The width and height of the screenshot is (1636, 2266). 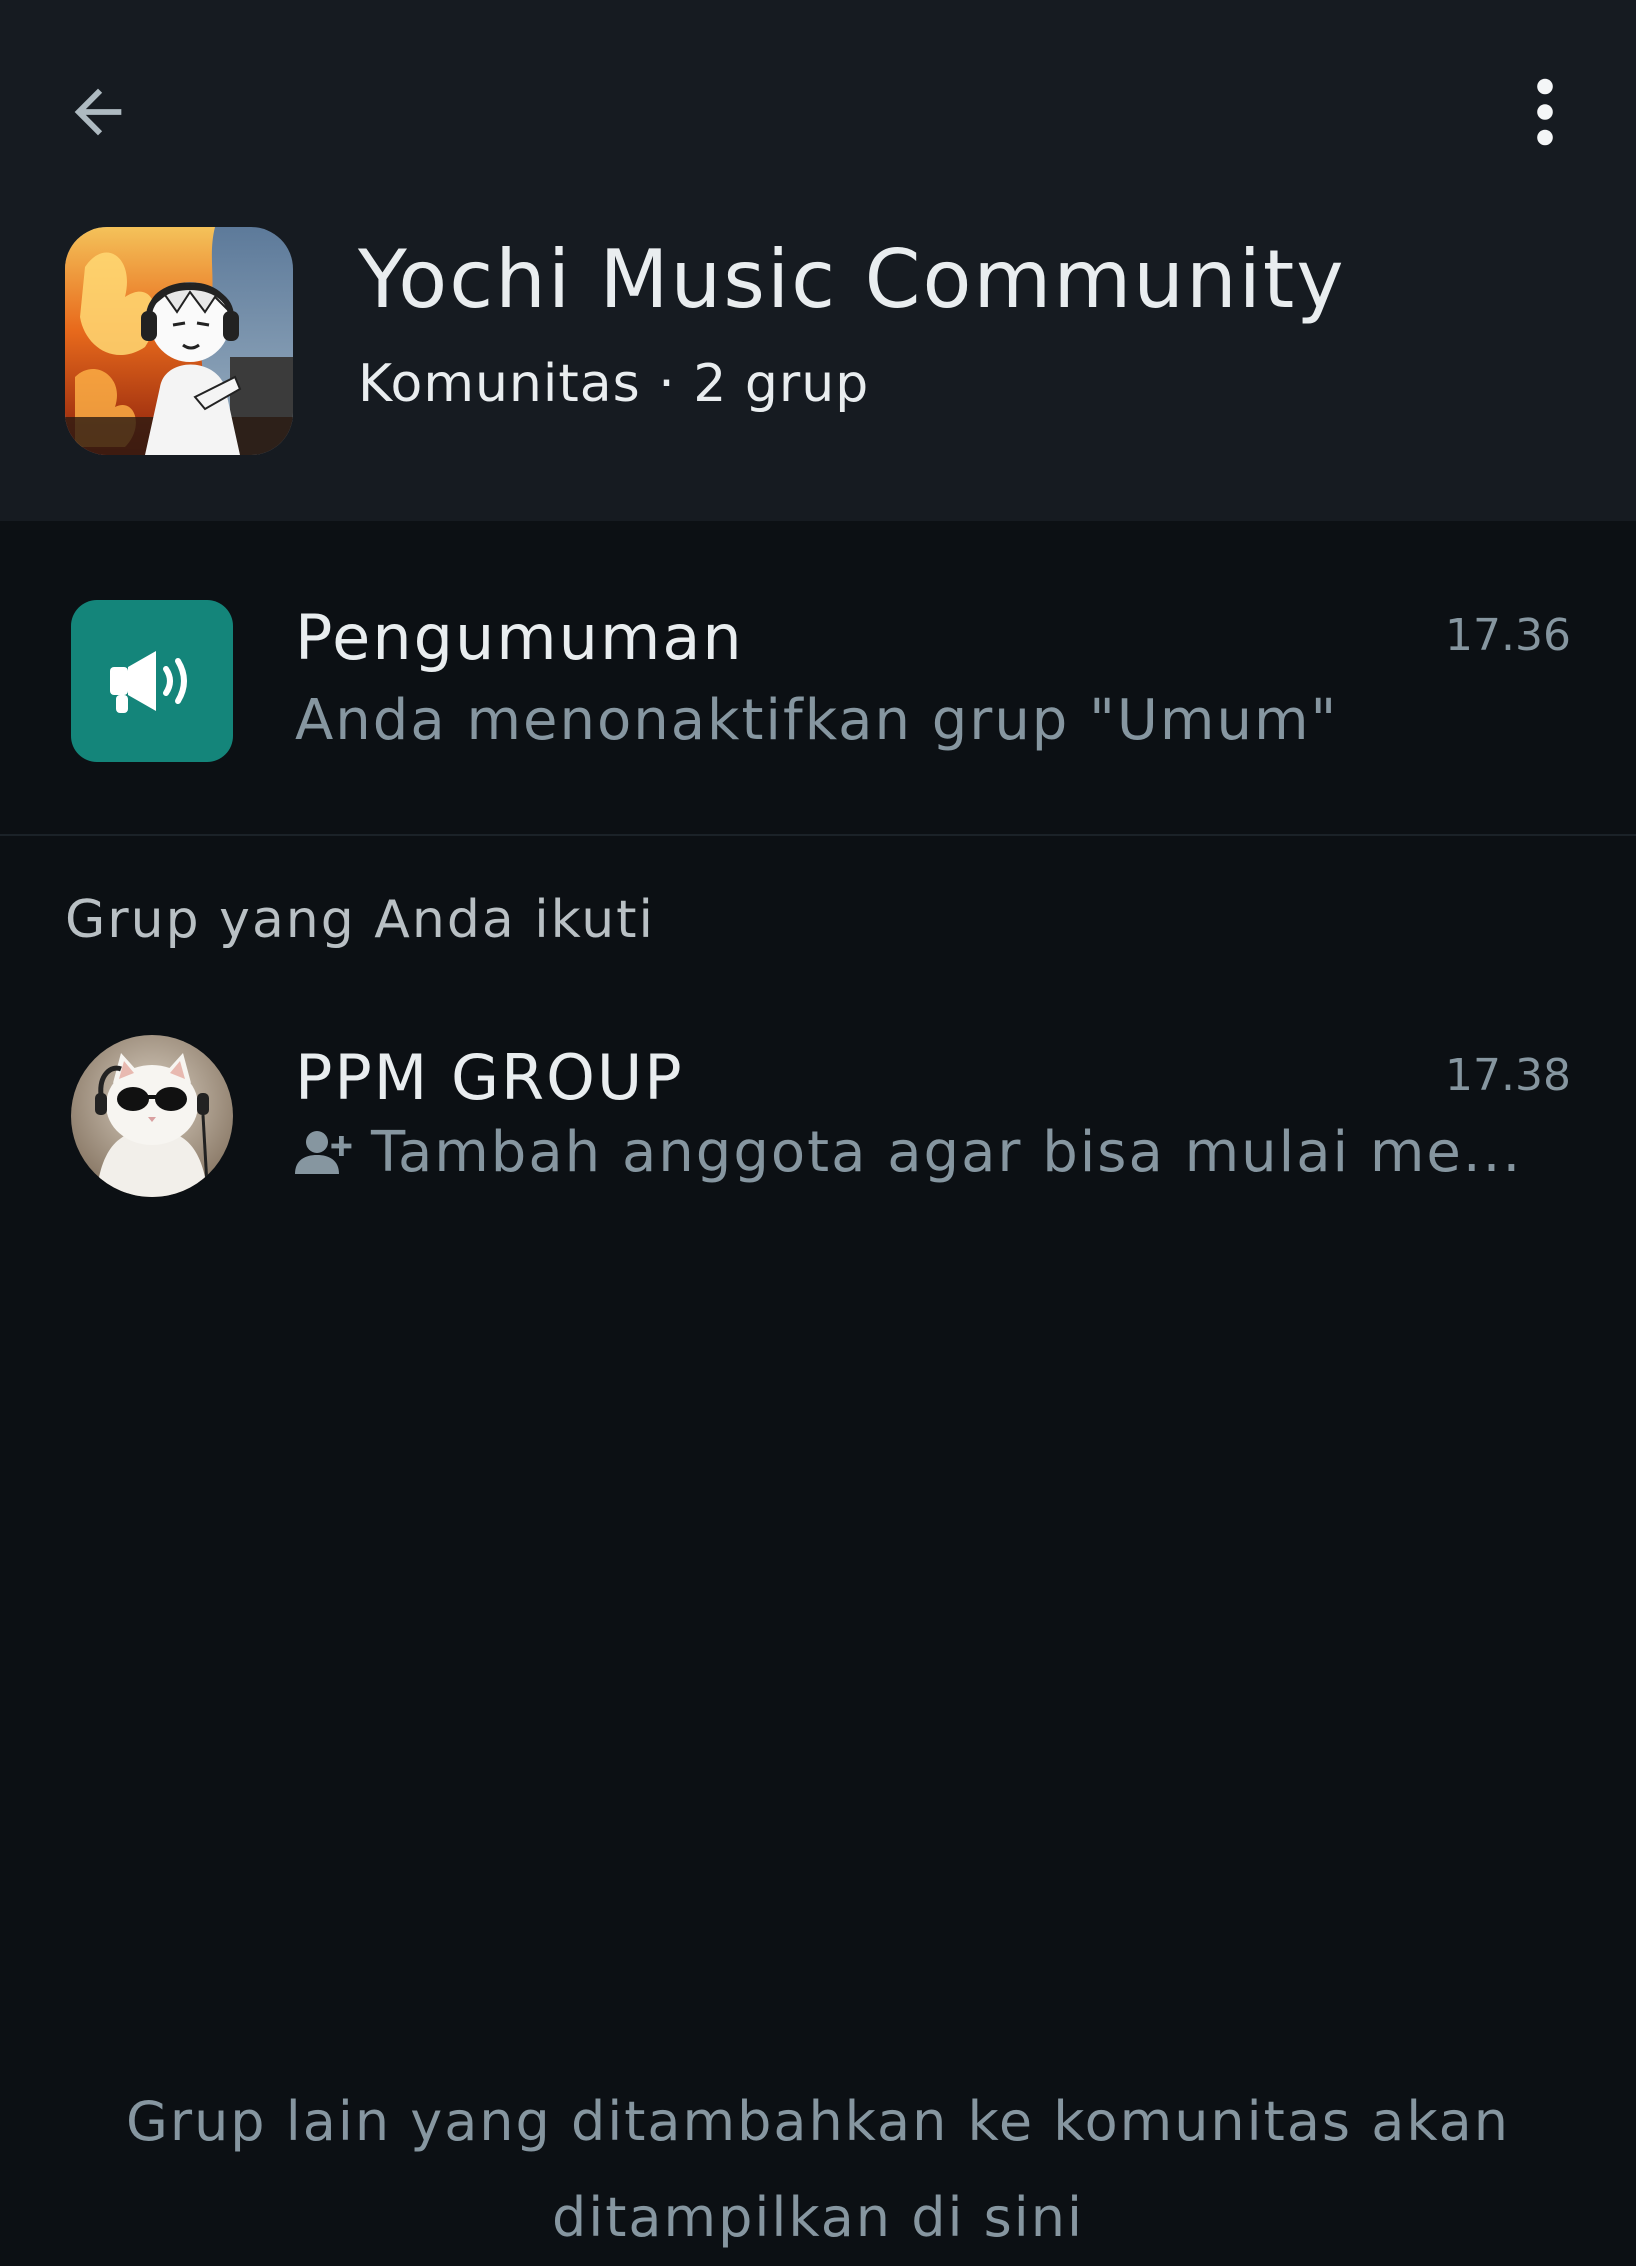 I want to click on announcement-title: Pengumuman, so click(x=519, y=637).